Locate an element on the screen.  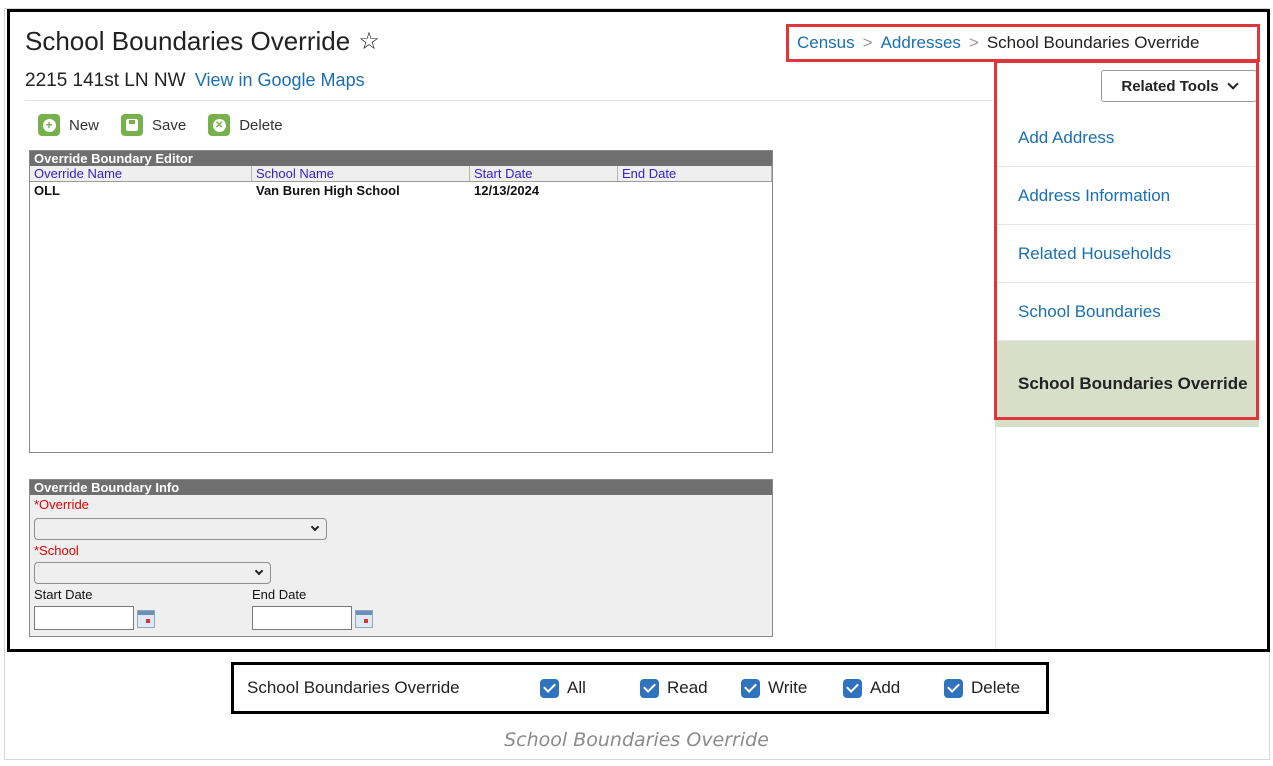
tool-rights-name: School Boundaries Override is located at coordinates (353, 687).